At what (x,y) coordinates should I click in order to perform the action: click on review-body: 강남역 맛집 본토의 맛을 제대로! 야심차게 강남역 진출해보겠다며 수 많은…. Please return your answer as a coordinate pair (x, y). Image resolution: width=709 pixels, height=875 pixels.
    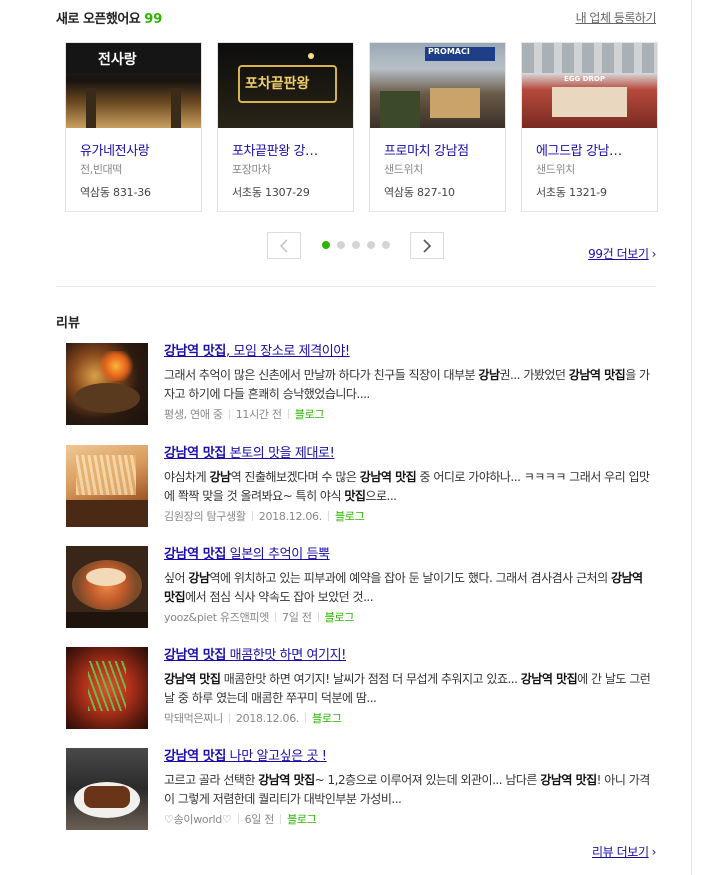
    Looking at the image, I should click on (410, 484).